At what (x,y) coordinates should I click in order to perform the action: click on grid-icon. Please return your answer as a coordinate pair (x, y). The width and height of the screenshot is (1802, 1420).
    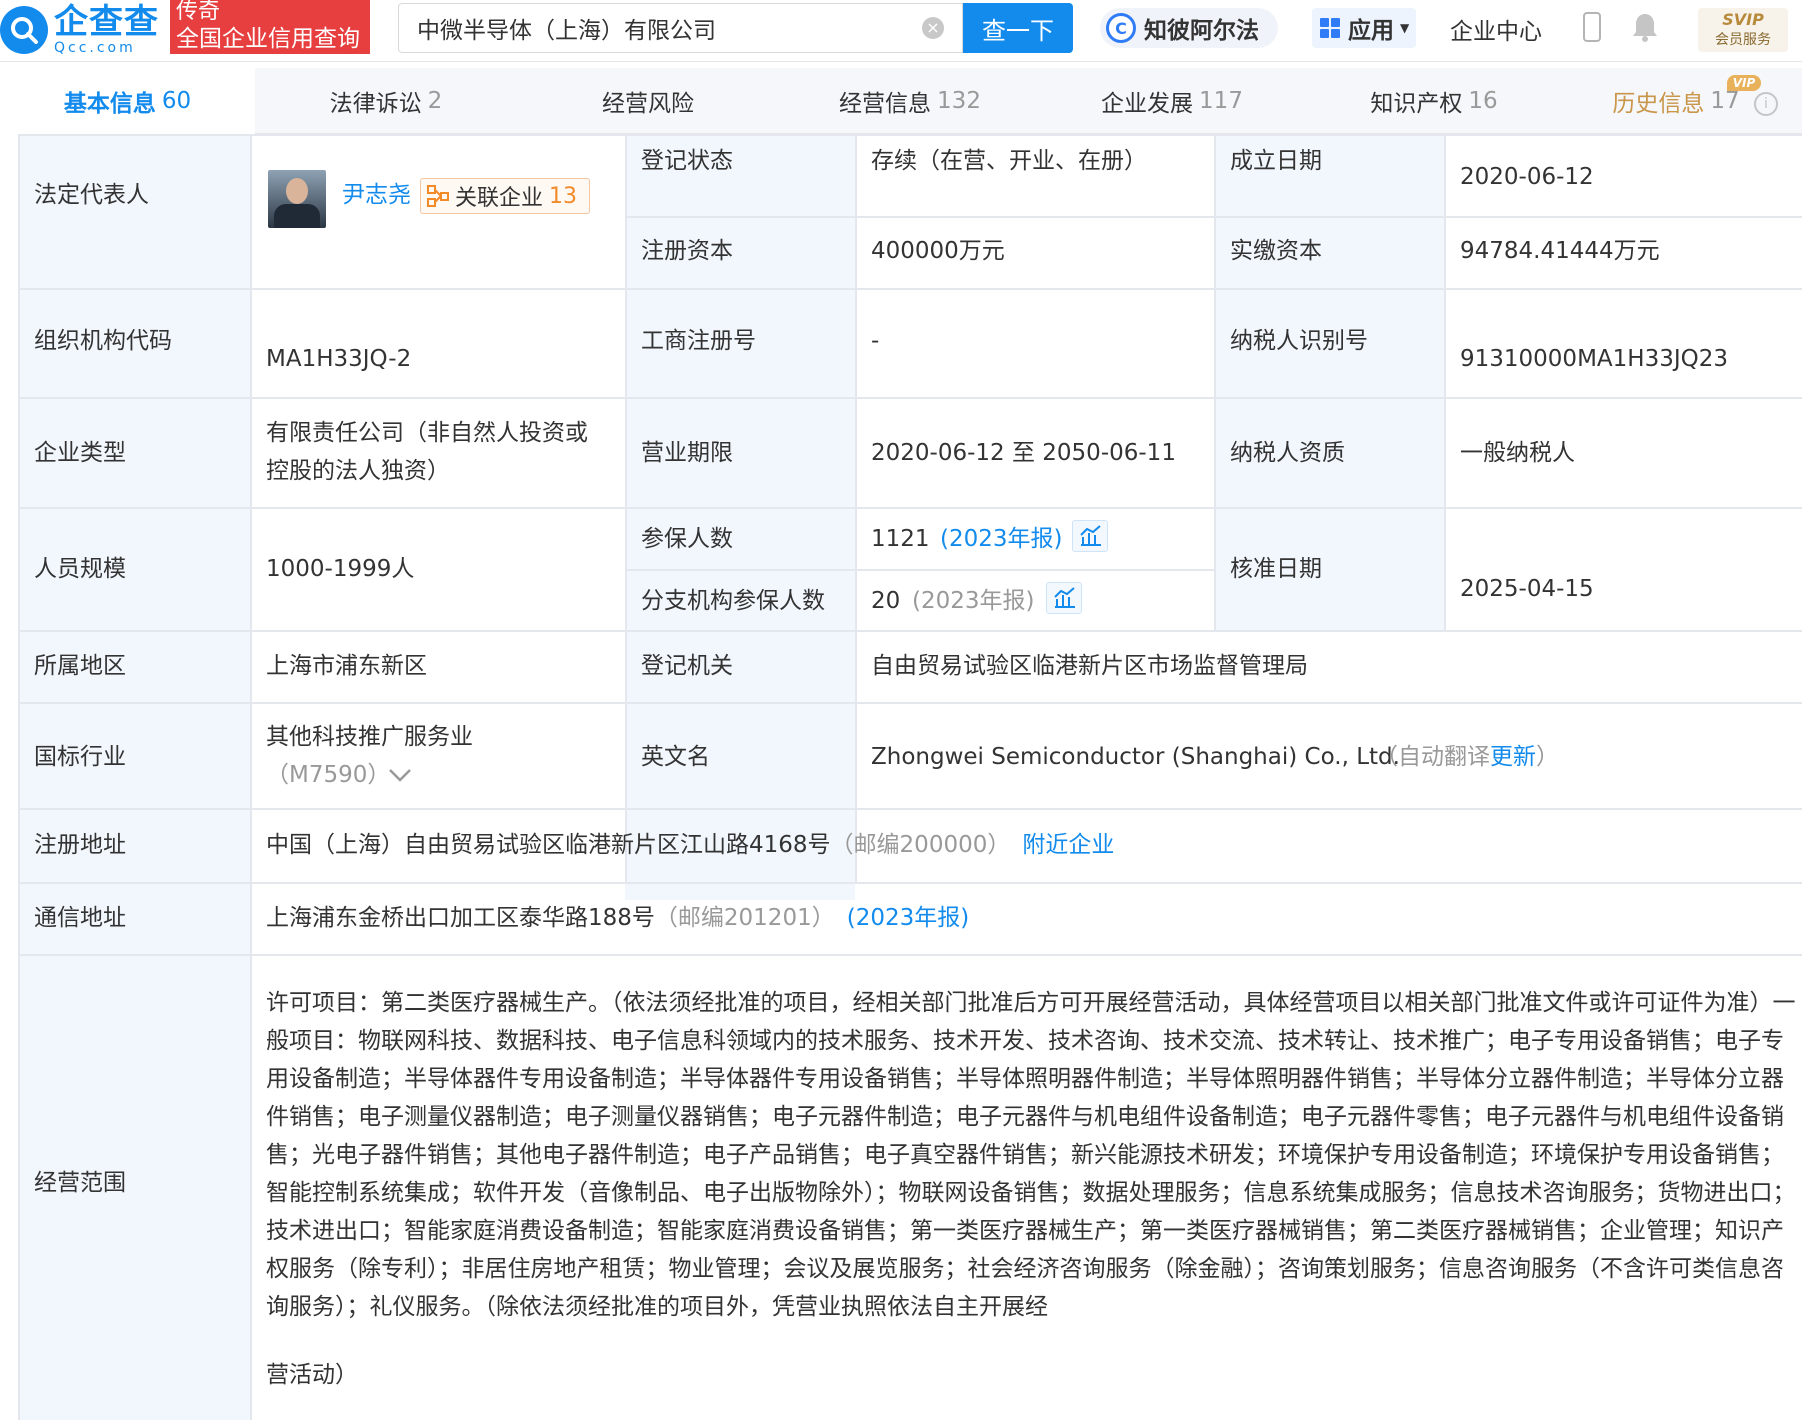
    Looking at the image, I should click on (1330, 28).